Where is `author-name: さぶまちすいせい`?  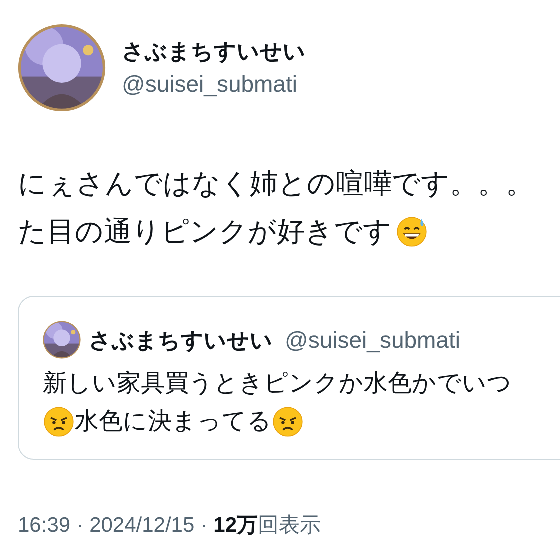 author-name: さぶまちすいせい is located at coordinates (214, 52).